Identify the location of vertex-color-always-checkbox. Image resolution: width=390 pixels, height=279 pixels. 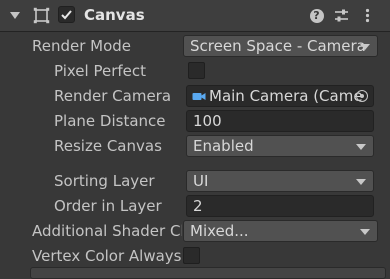
(191, 255).